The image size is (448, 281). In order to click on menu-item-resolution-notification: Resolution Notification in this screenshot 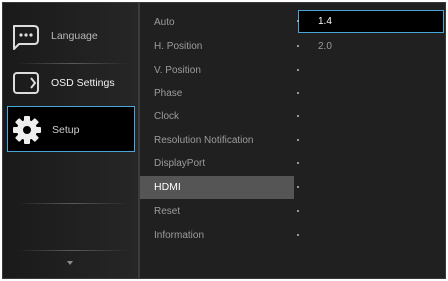, I will do `click(217, 140)`.